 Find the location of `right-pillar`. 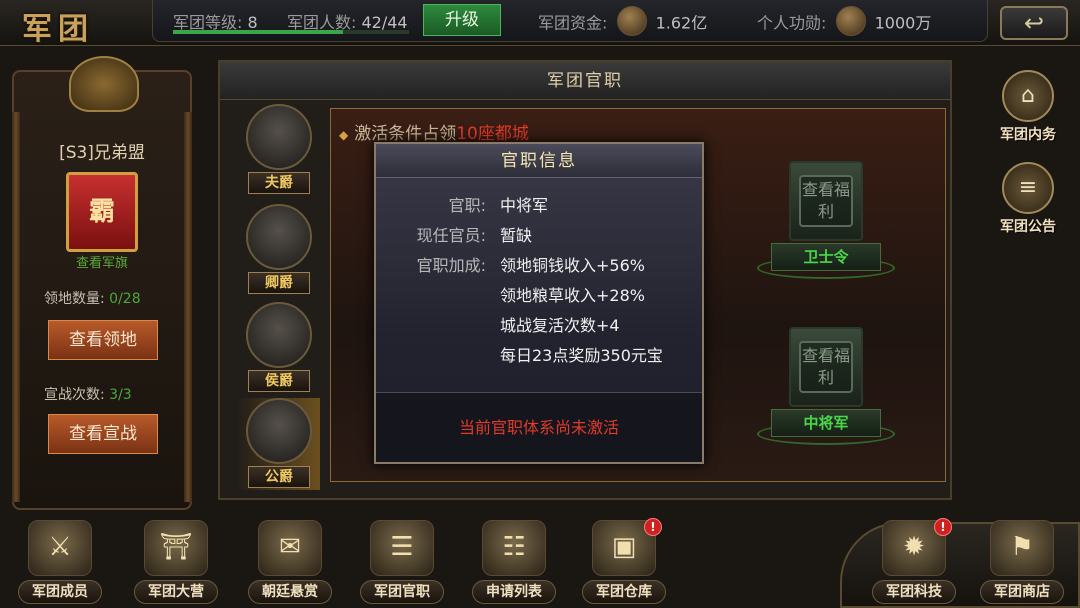

right-pillar is located at coordinates (188, 307).